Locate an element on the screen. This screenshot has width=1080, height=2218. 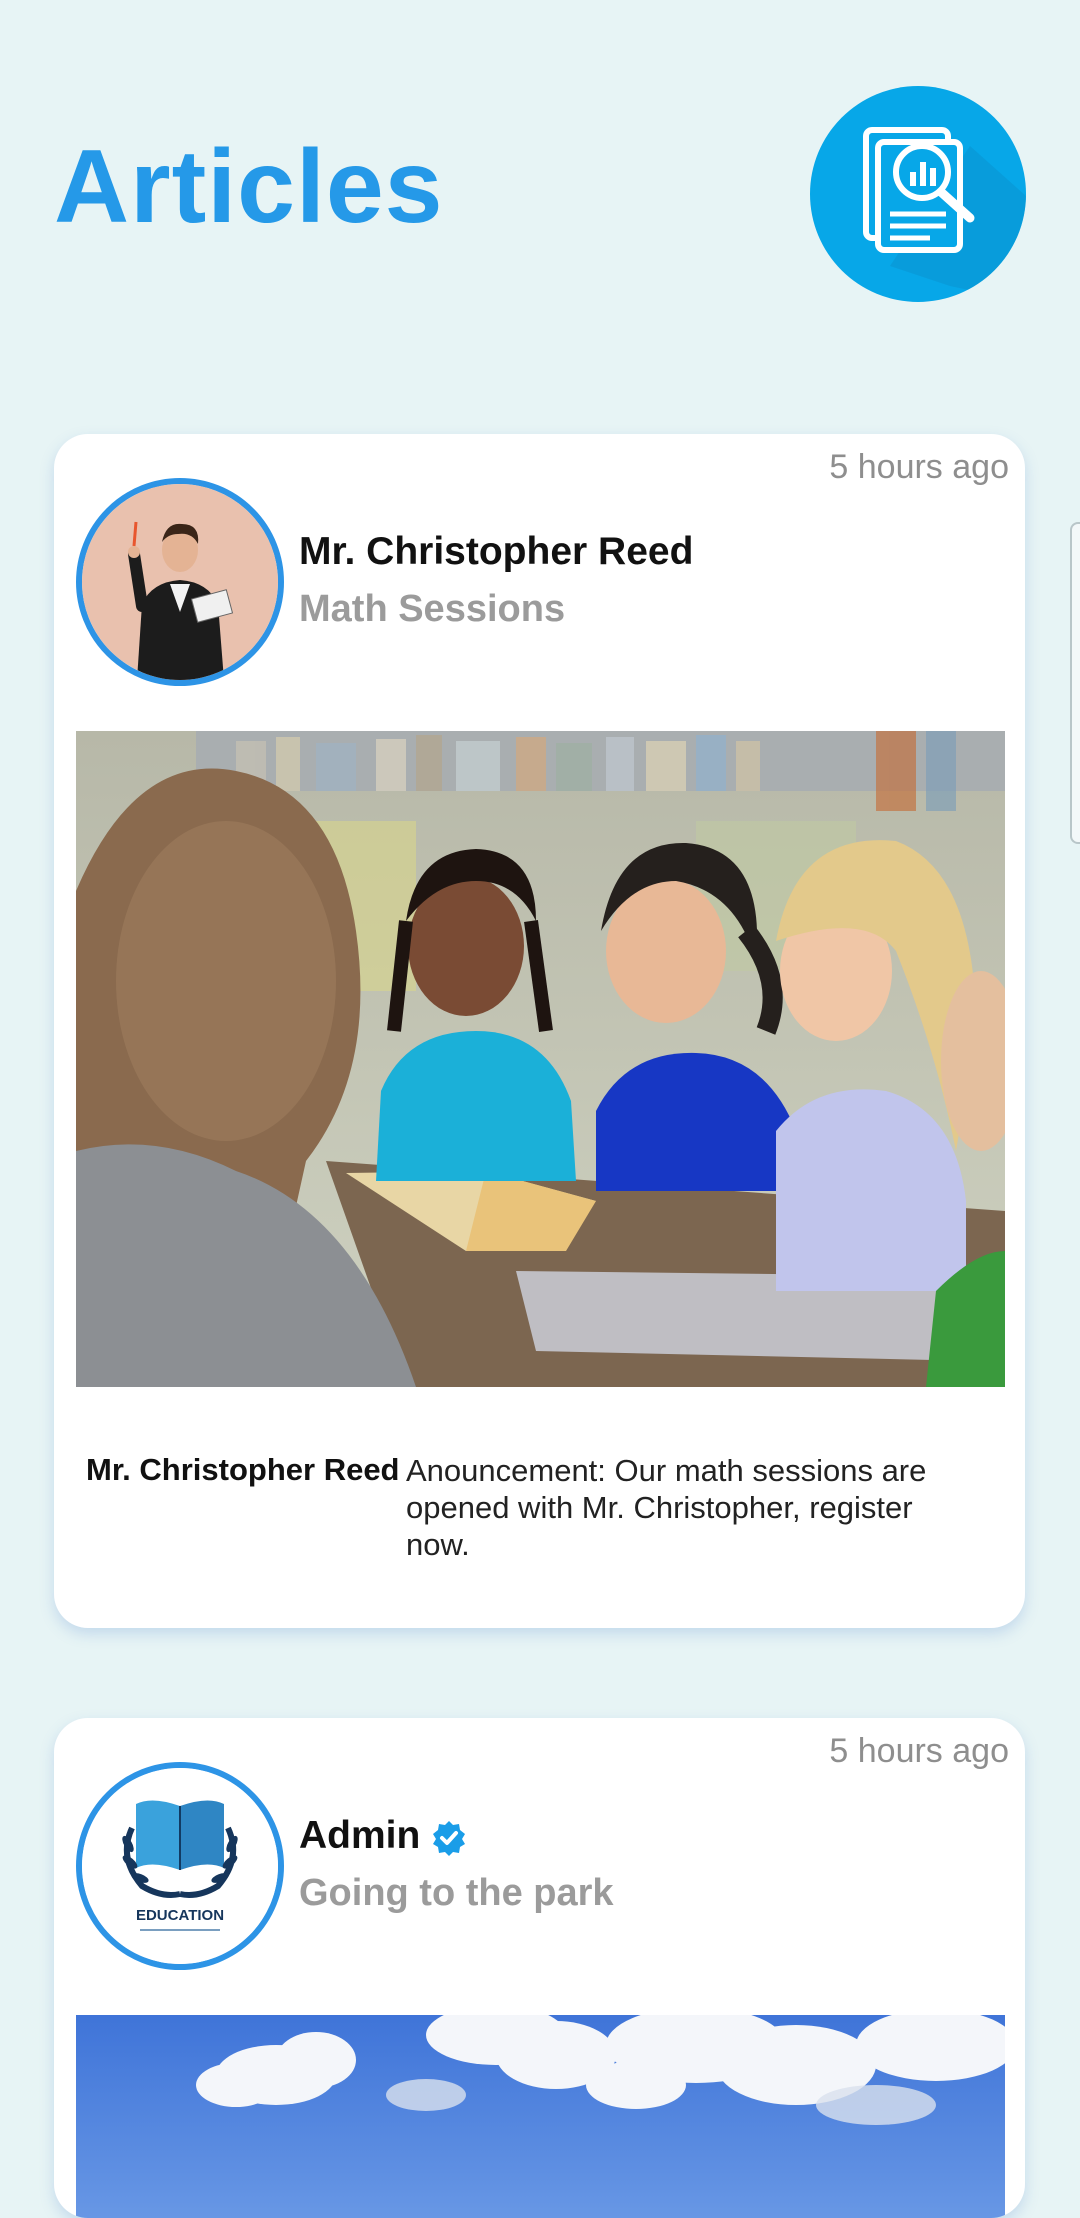
blue-sky-clouds-photo is located at coordinates (540, 2116).